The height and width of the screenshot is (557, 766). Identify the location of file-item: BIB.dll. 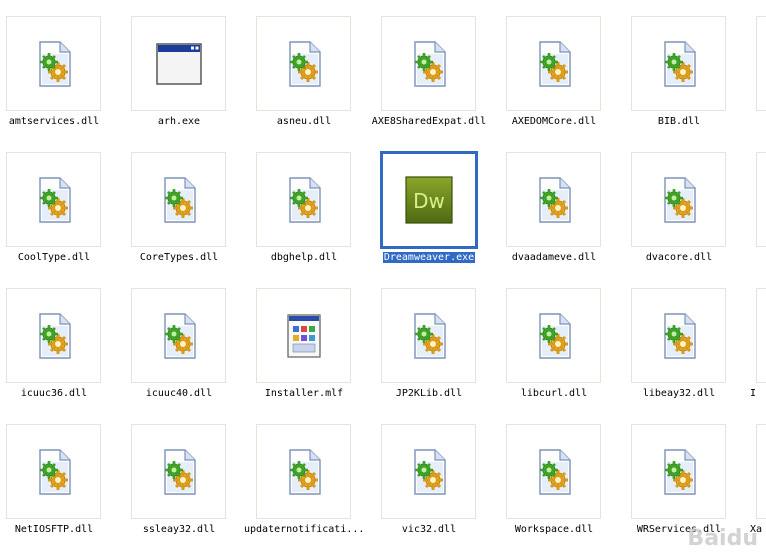
(685, 65).